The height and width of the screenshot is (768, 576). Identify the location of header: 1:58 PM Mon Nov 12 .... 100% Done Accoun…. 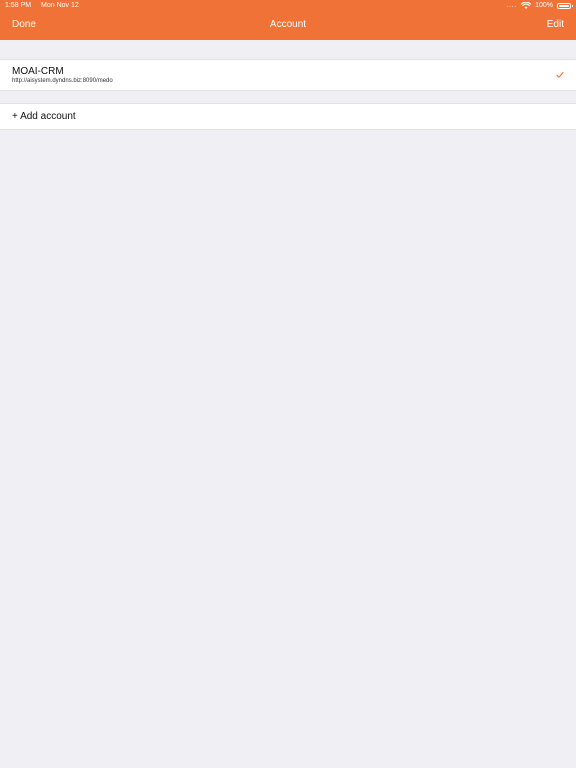
(288, 20).